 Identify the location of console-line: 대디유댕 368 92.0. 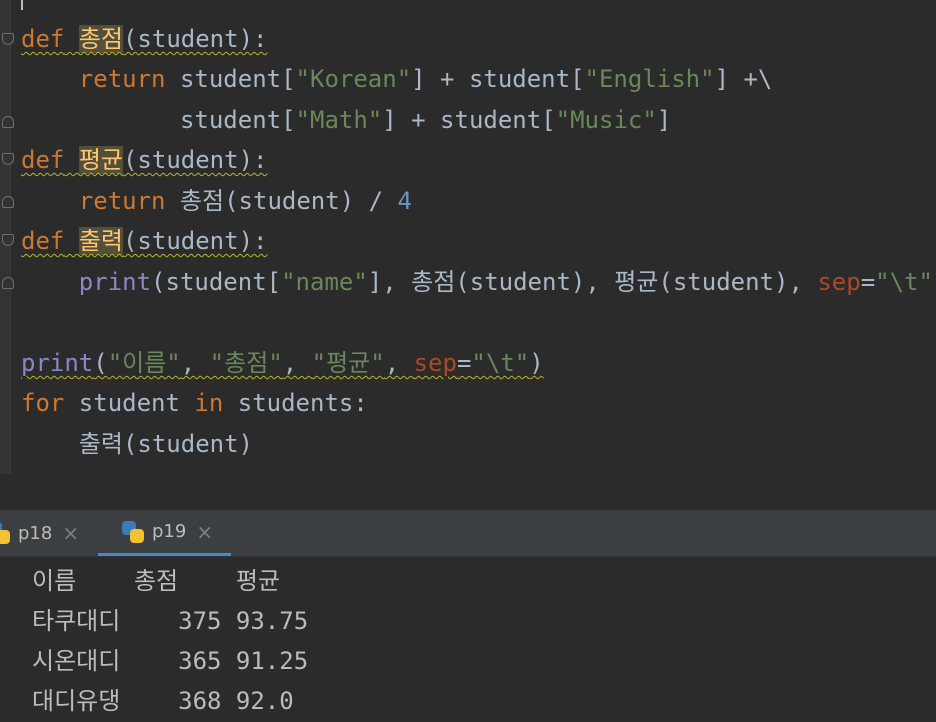
(163, 701).